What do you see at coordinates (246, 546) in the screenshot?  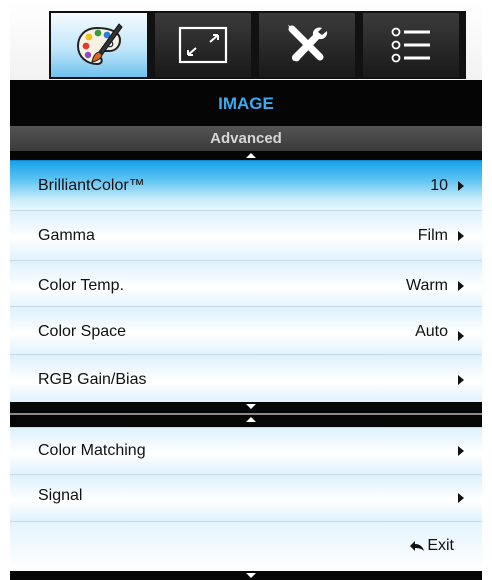 I see `exit-row: Exit` at bounding box center [246, 546].